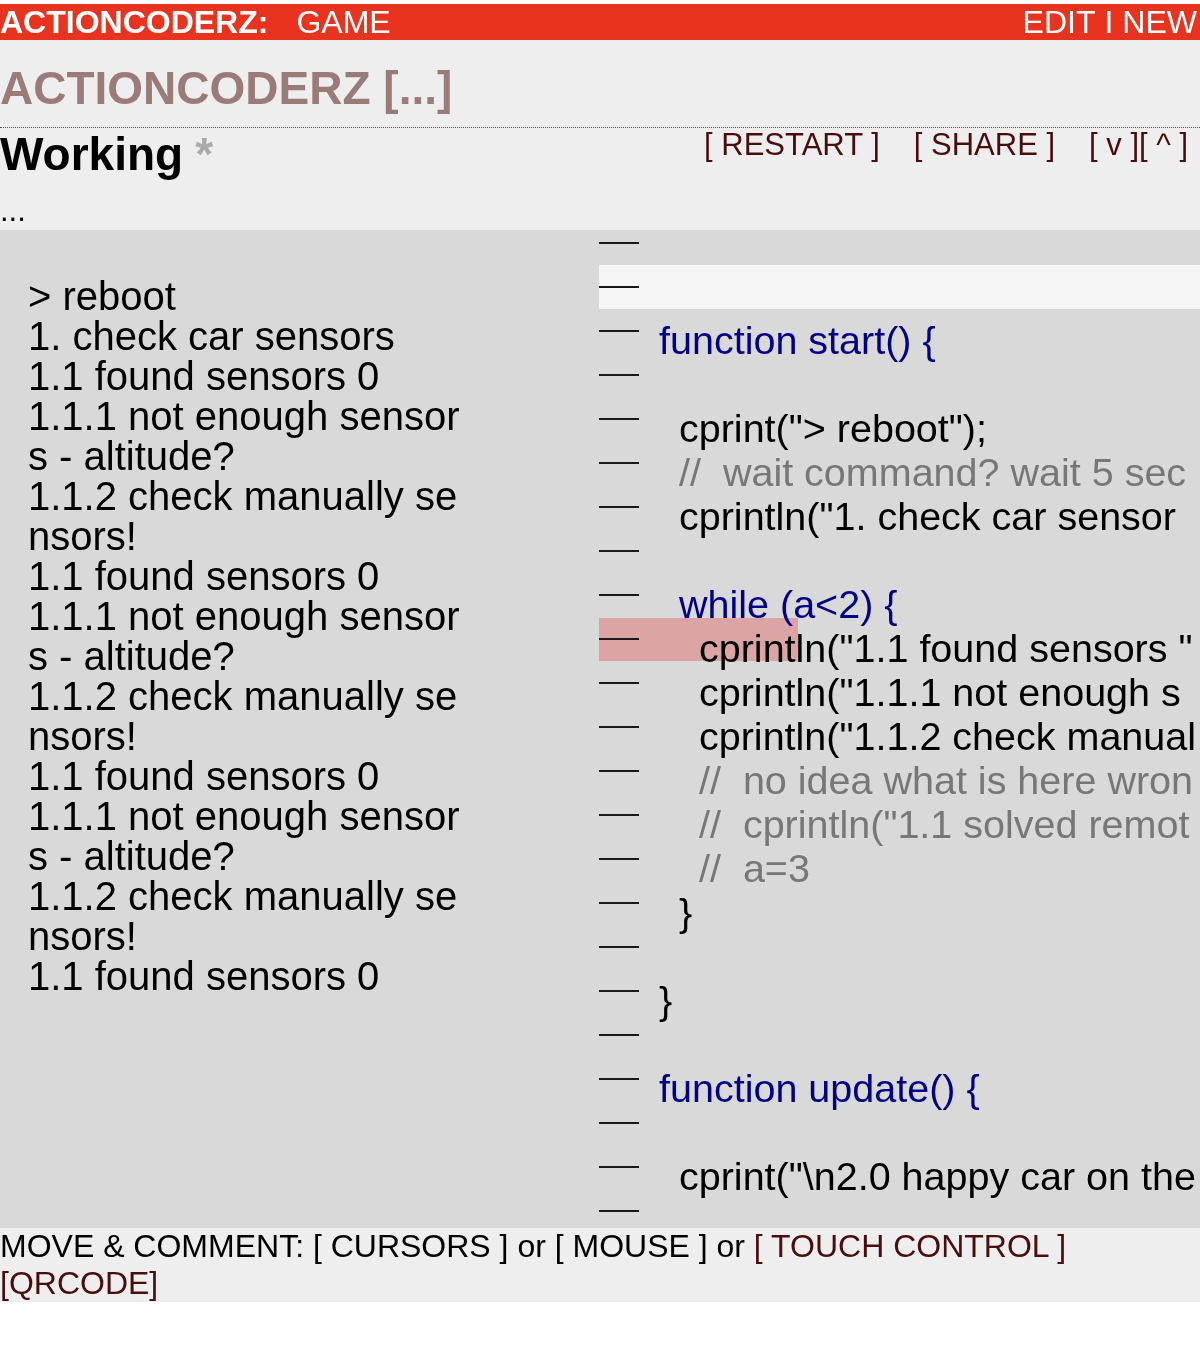 The width and height of the screenshot is (1200, 1346). Describe the element at coordinates (226, 88) in the screenshot. I see `page-title: ACTIONCODERZ [...]` at that location.